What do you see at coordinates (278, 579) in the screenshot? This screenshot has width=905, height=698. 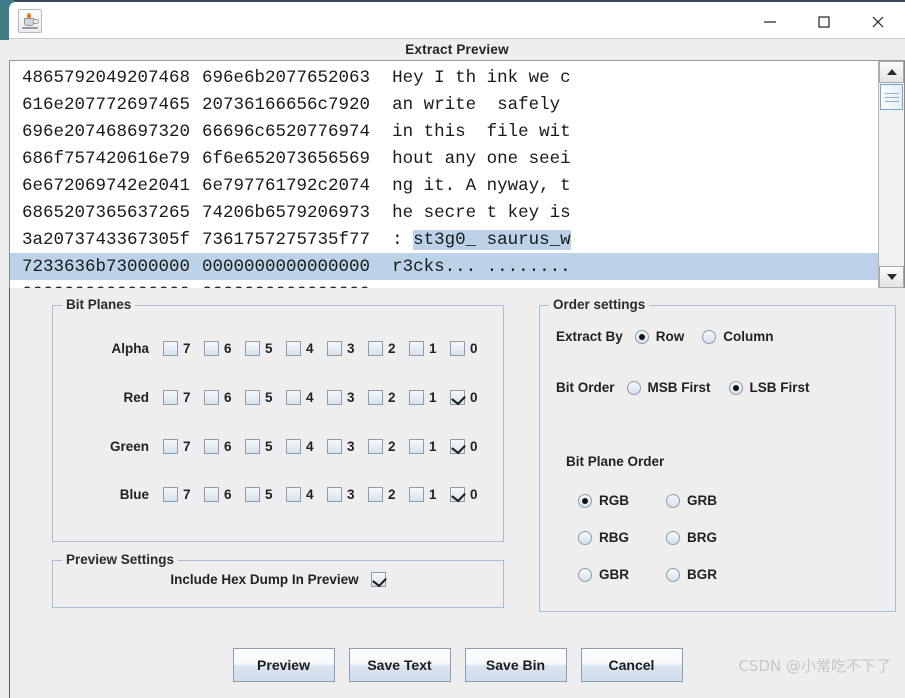 I see `include-hex-dump-row: Include Hex Dump In Preview` at bounding box center [278, 579].